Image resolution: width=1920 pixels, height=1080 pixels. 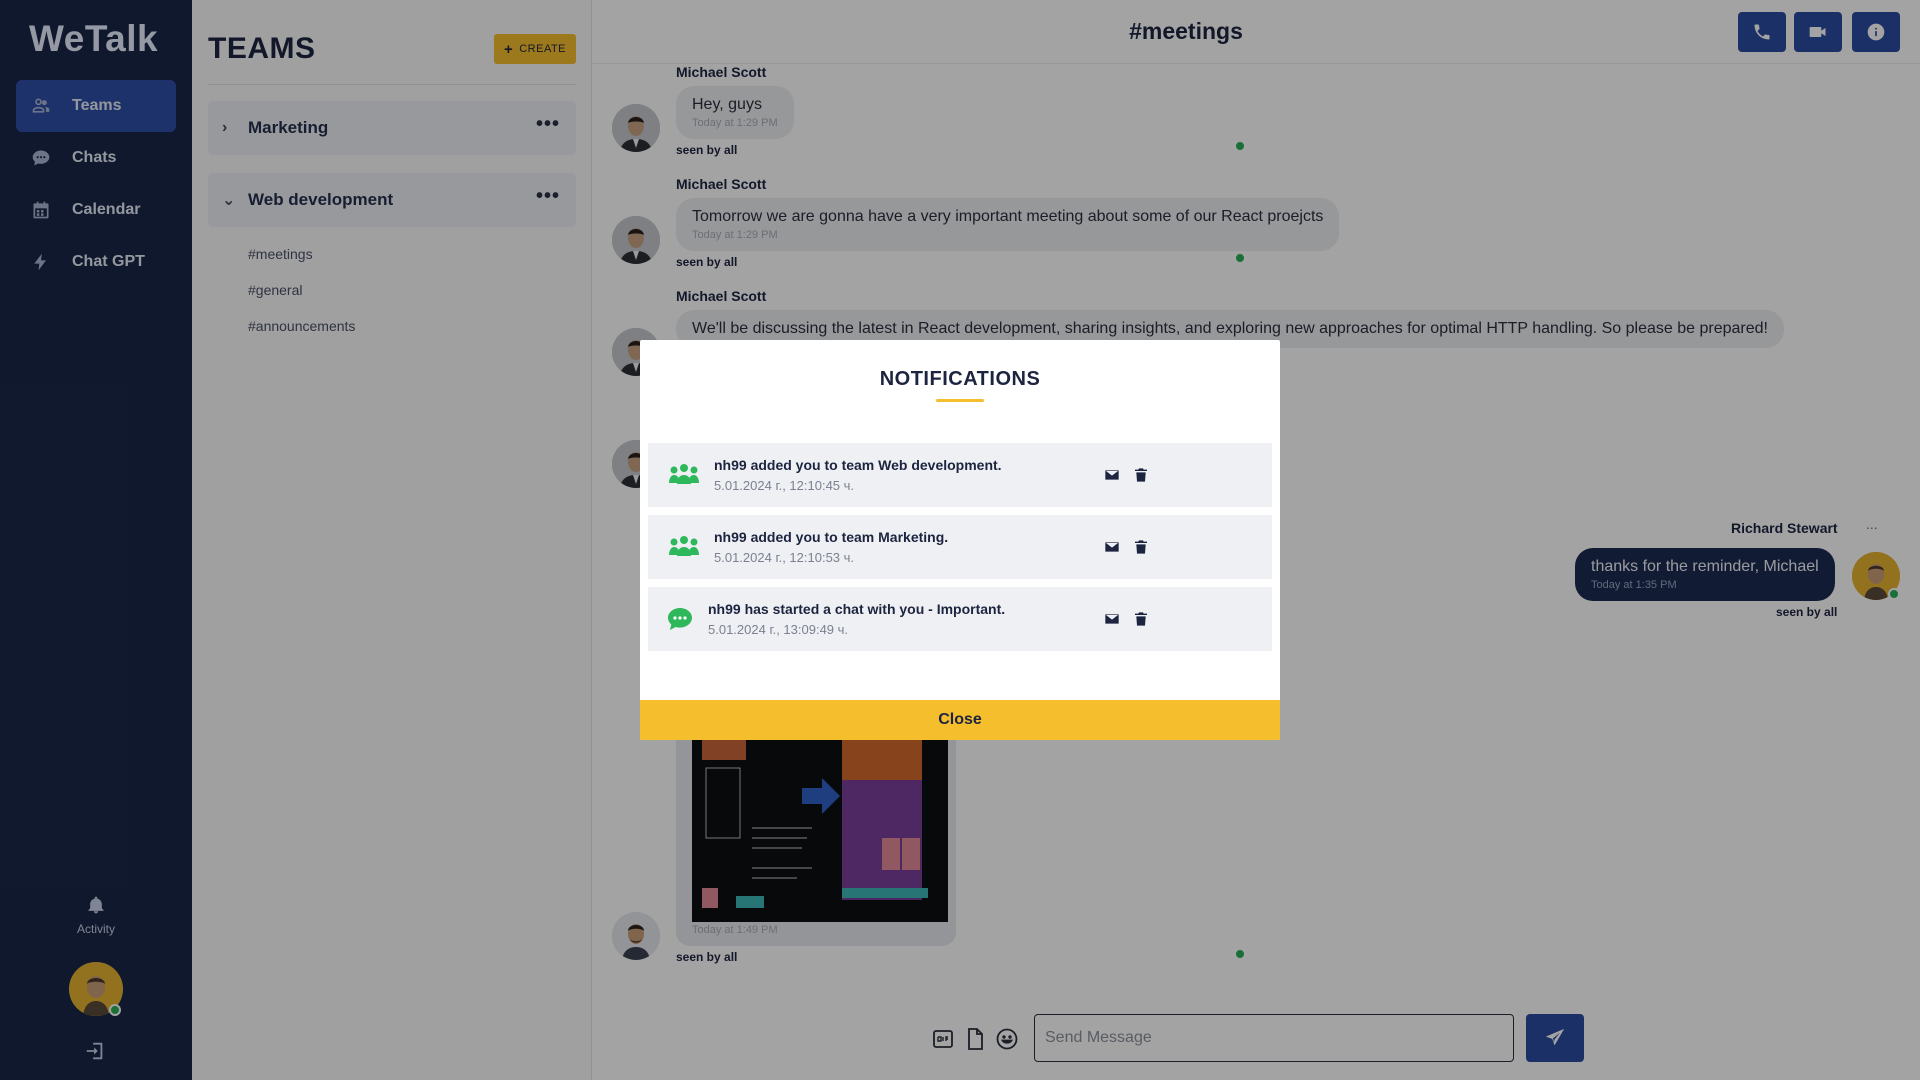 I want to click on title-underline, so click(x=960, y=400).